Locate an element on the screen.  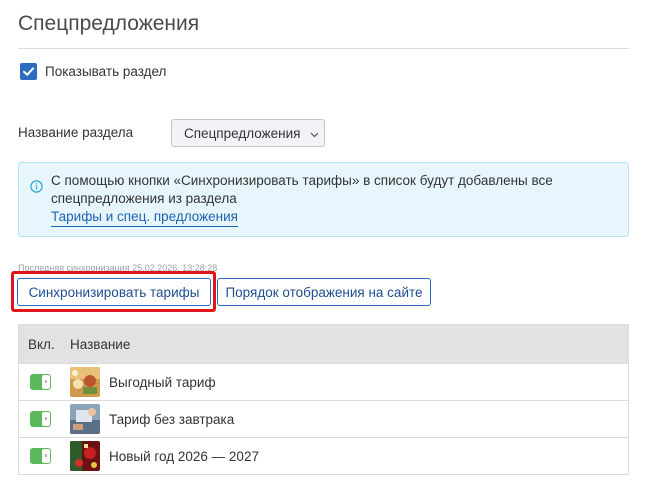
info-icon is located at coordinates (36, 189).